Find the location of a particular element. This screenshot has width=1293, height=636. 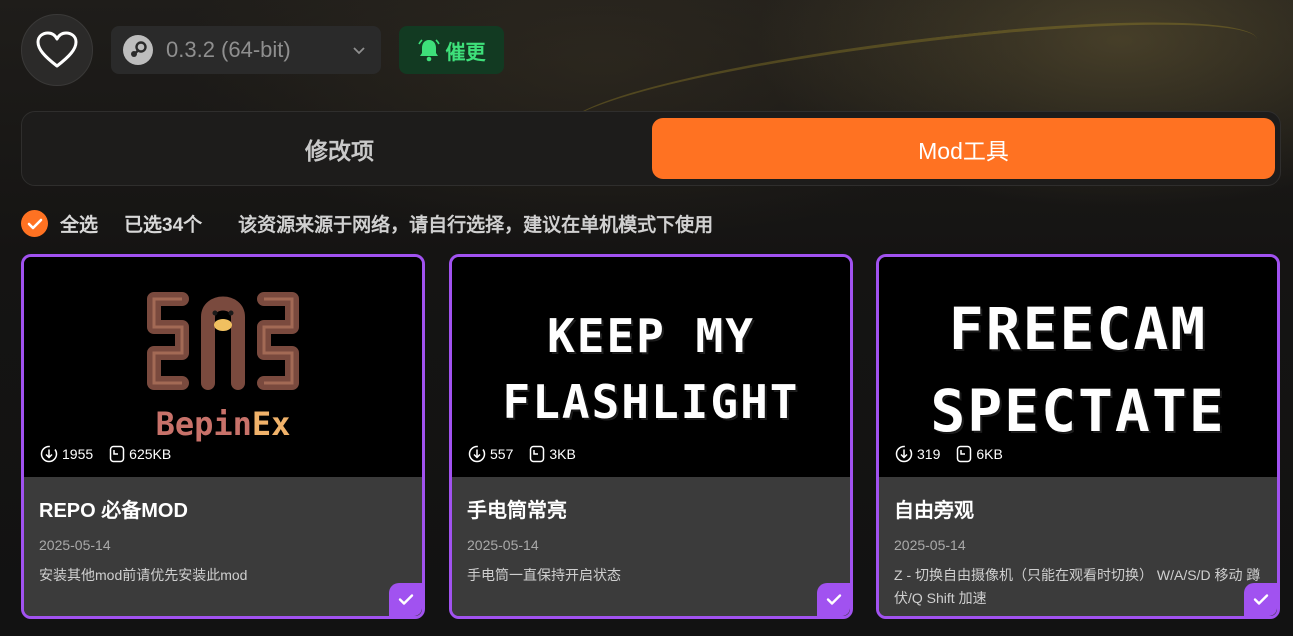

favorite-button is located at coordinates (57, 50).